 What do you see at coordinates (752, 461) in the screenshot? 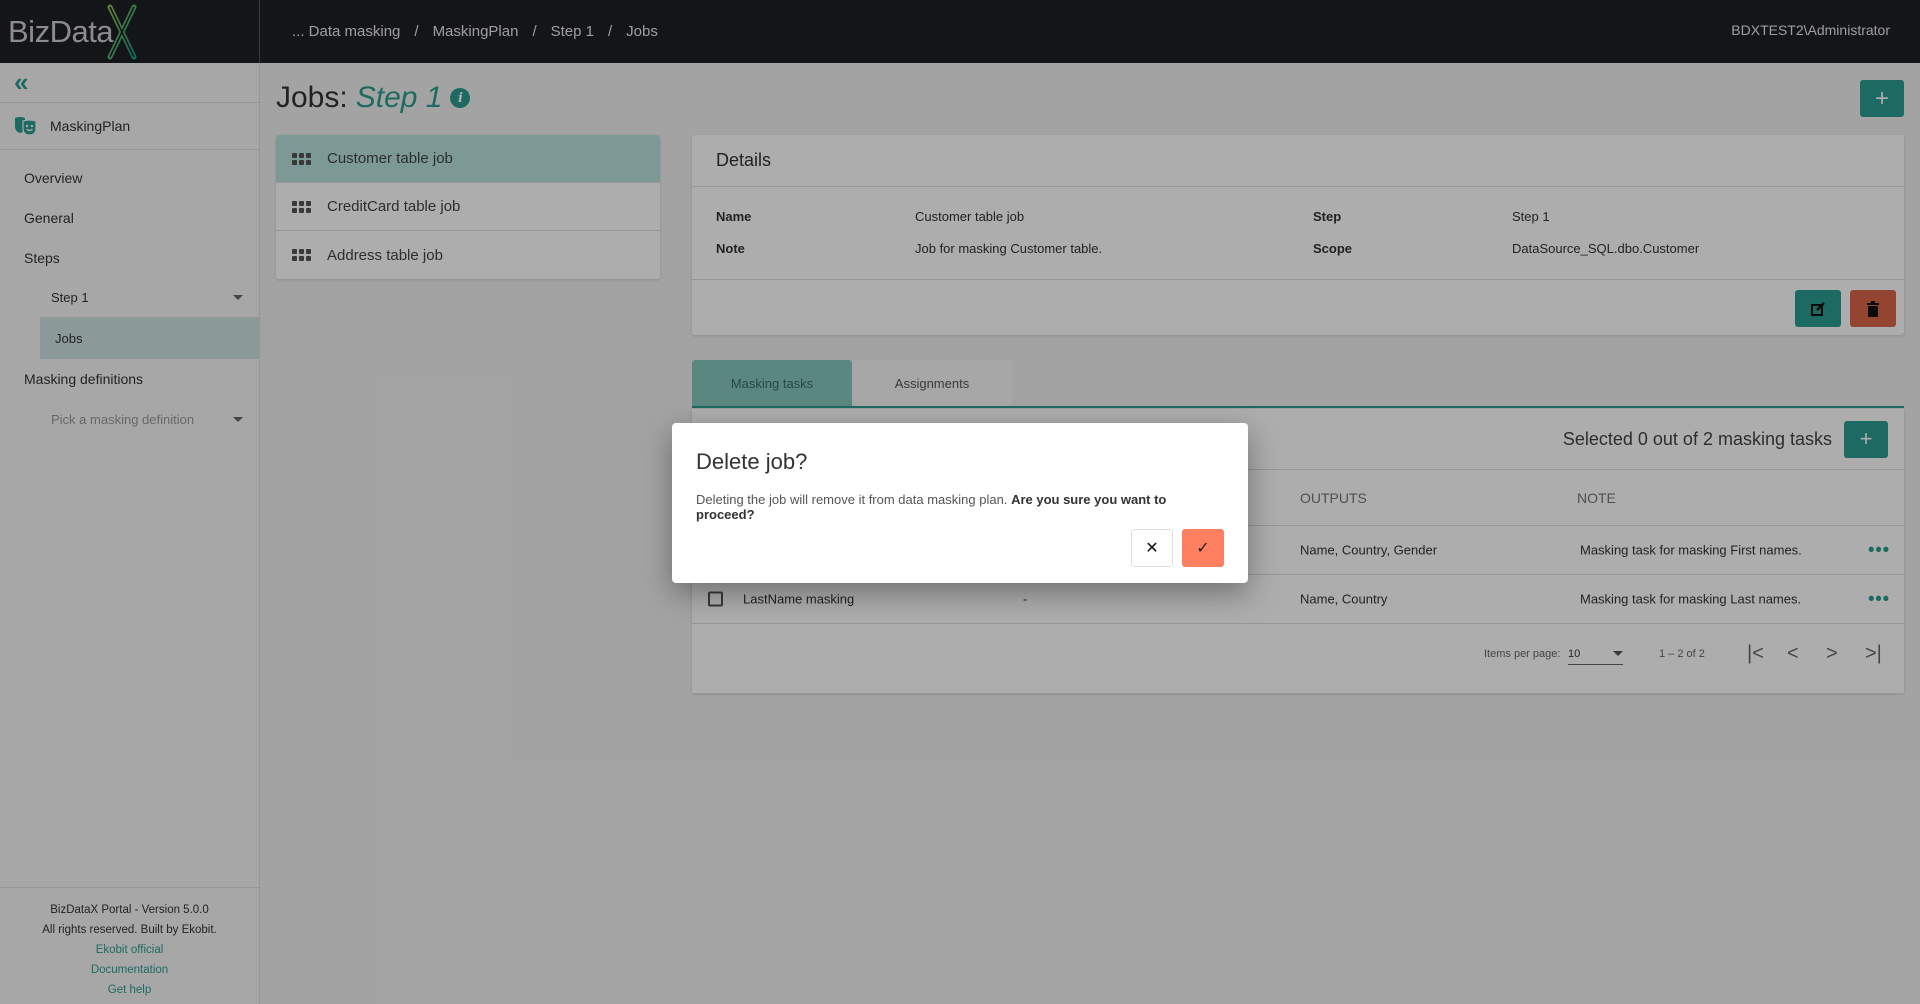
I see `dialog-title: Delete job?` at bounding box center [752, 461].